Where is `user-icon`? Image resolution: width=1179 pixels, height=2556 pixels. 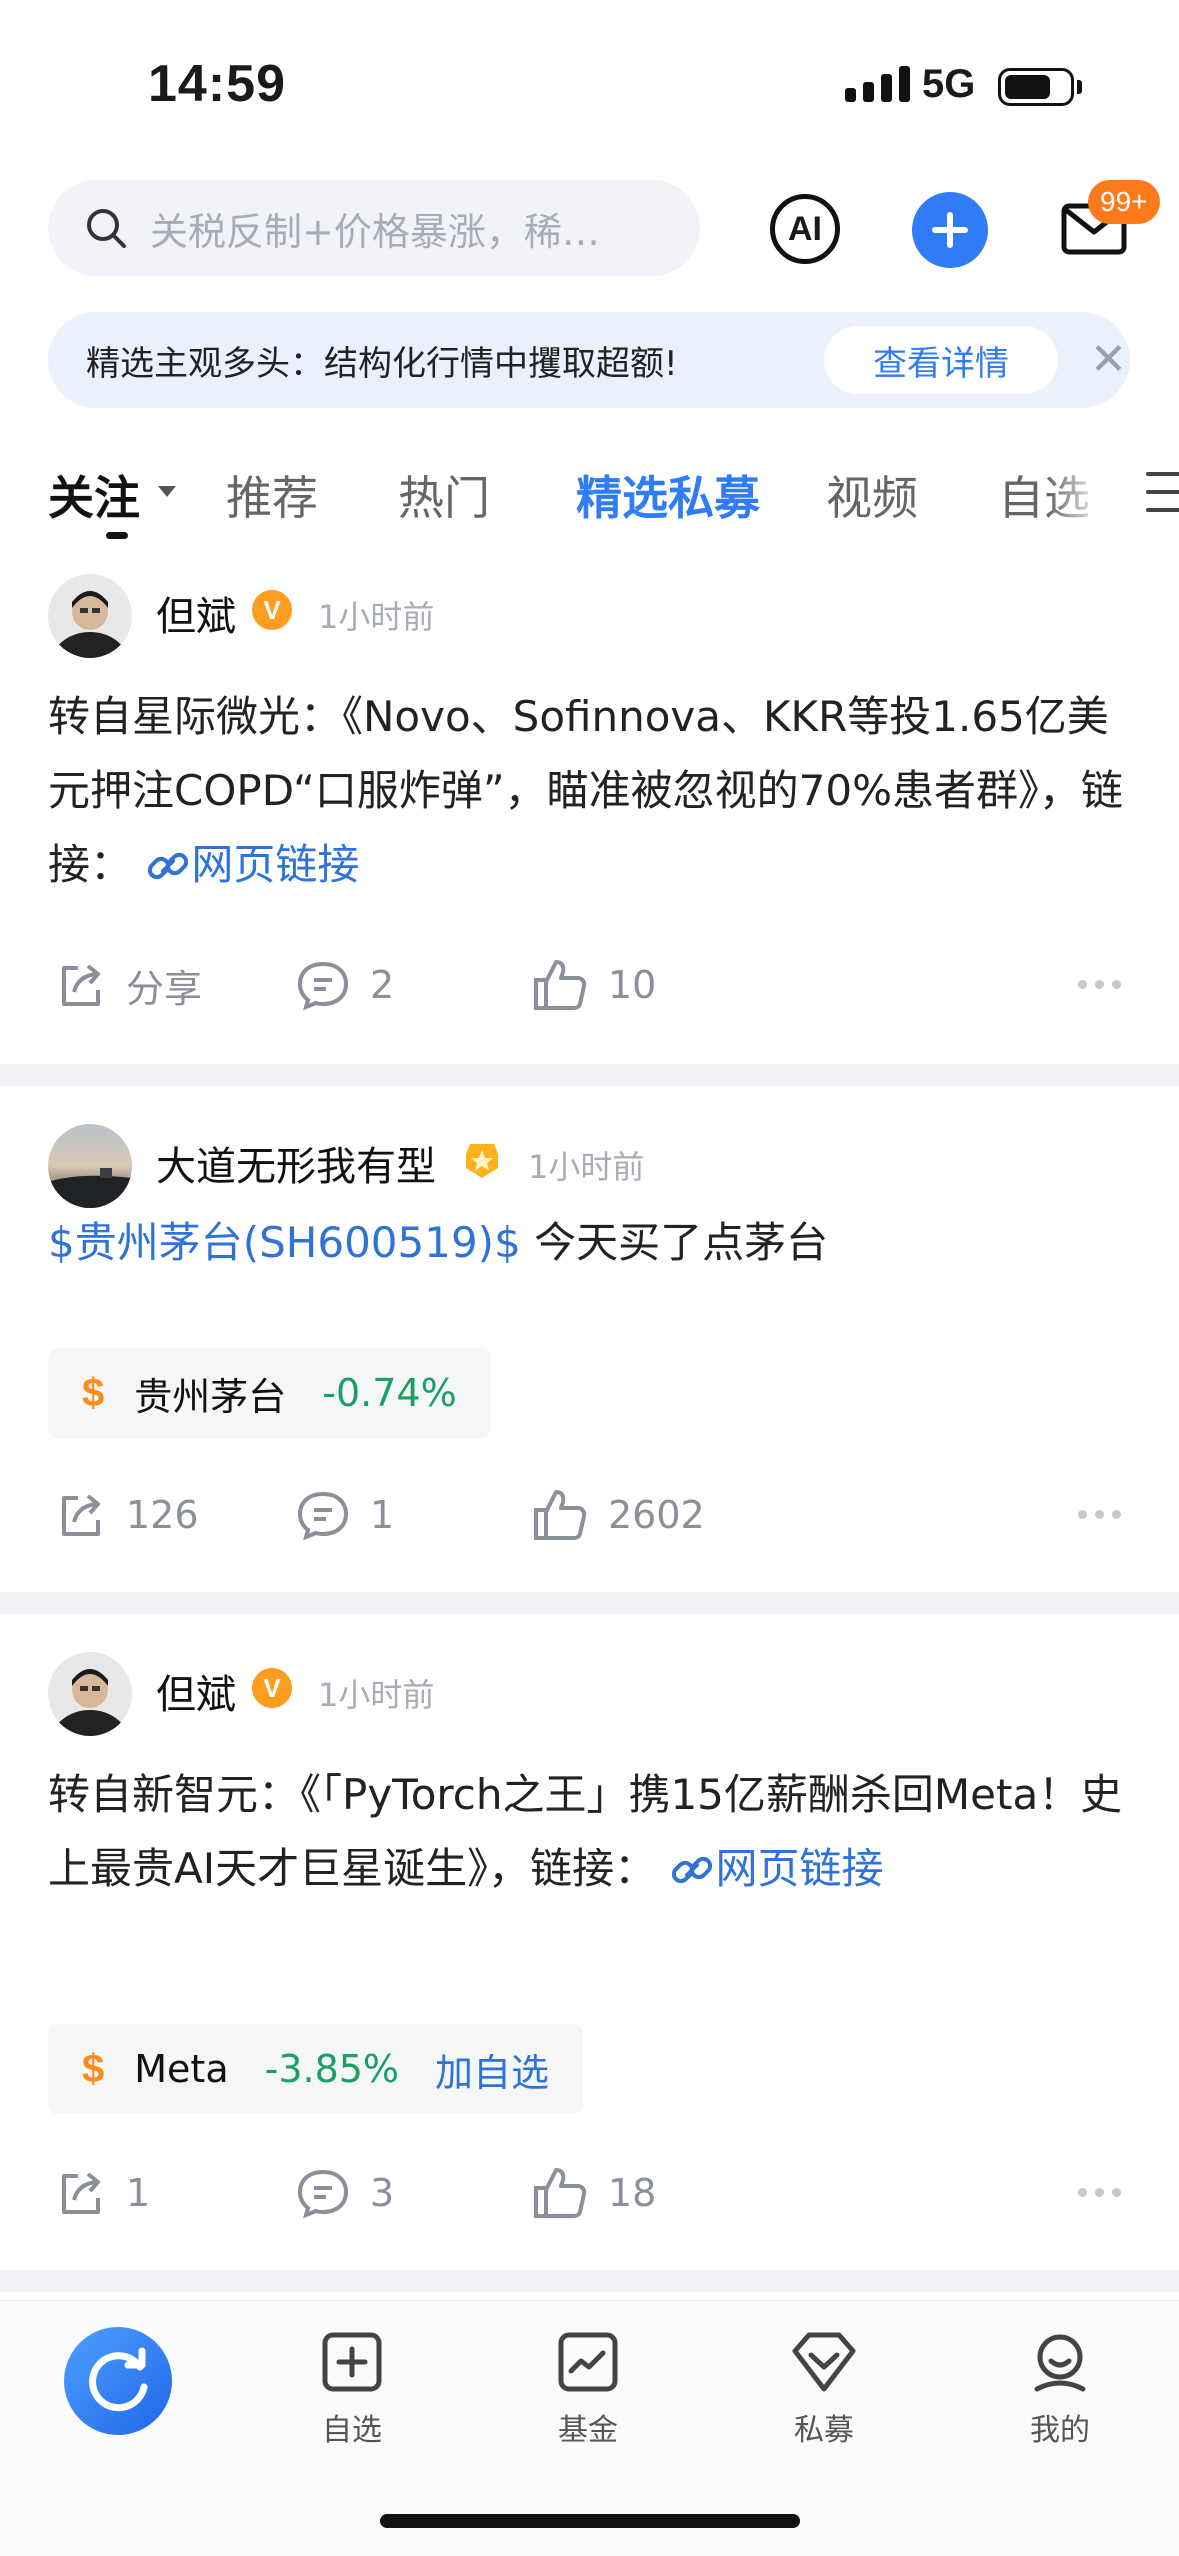
user-icon is located at coordinates (1060, 2363).